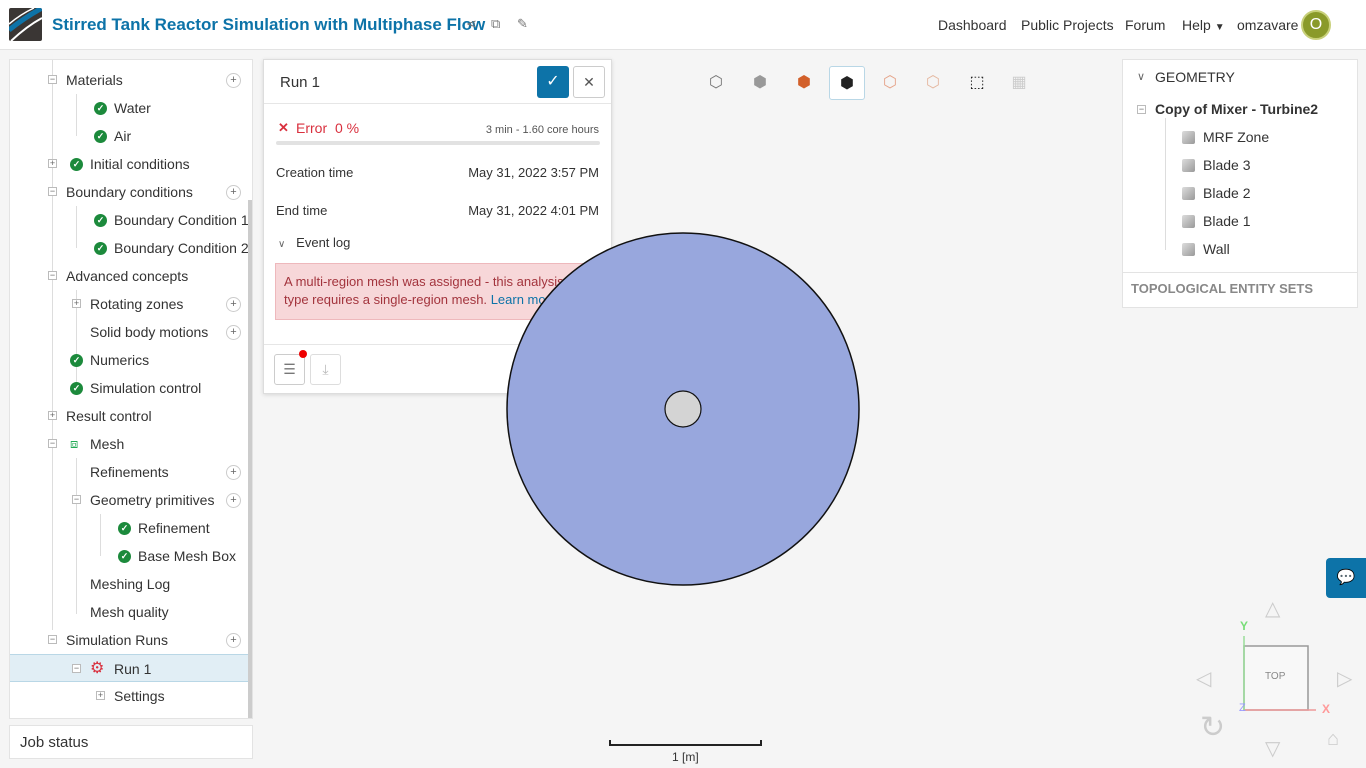  I want to click on download-icon: ⤓, so click(325, 369).